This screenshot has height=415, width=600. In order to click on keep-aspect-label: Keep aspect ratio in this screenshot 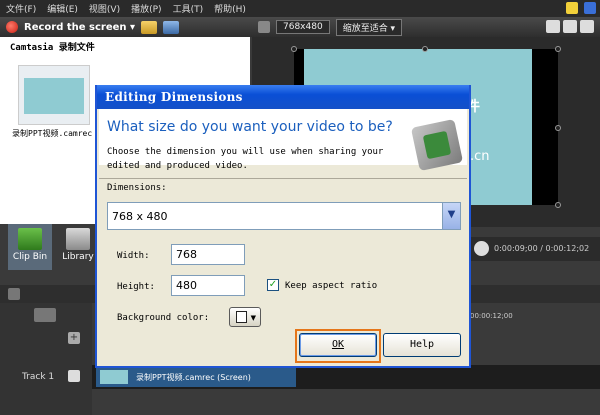, I will do `click(331, 286)`.